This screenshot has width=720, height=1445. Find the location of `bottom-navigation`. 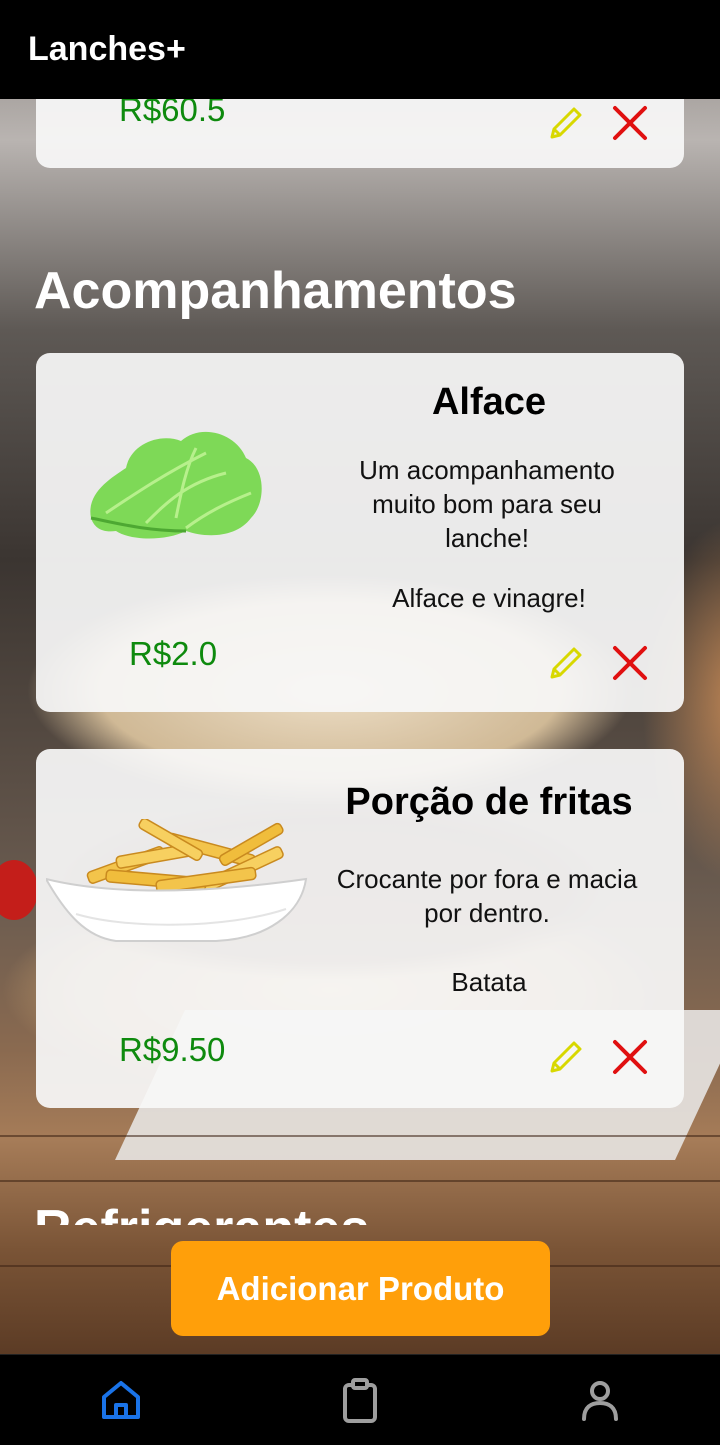

bottom-navigation is located at coordinates (360, 1399).